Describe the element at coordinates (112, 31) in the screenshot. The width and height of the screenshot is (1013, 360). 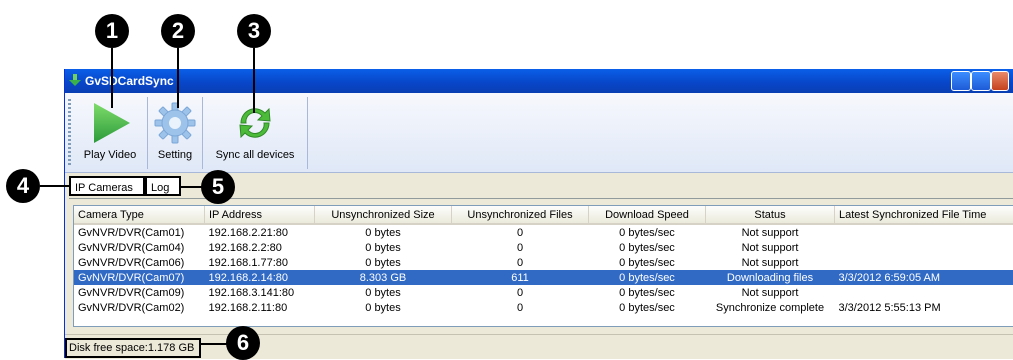
I see `callout-1: 1` at that location.